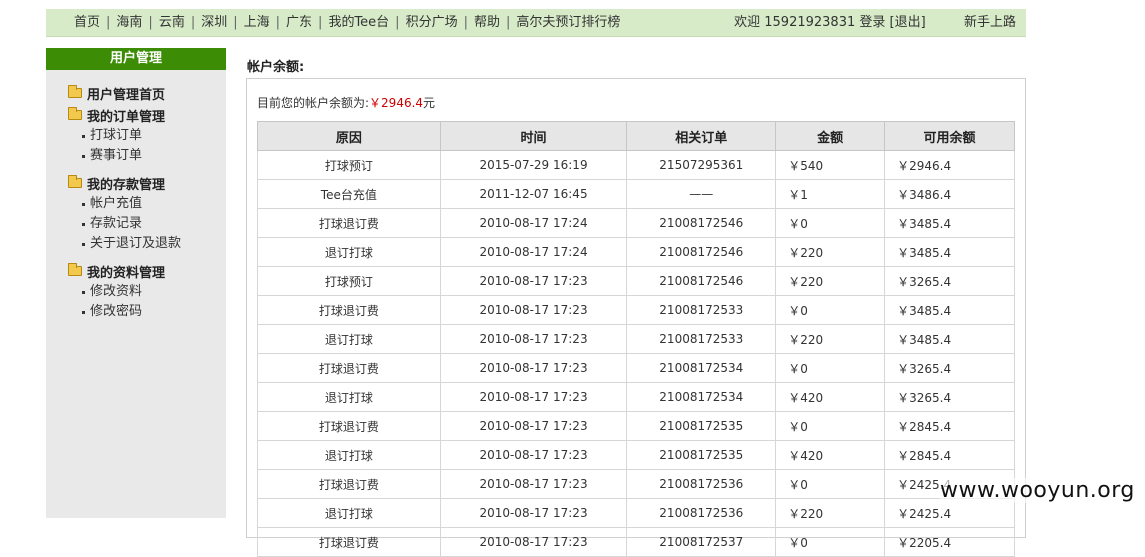 The image size is (1145, 557). Describe the element at coordinates (429, 103) in the screenshot. I see `balance-unit: 元` at that location.